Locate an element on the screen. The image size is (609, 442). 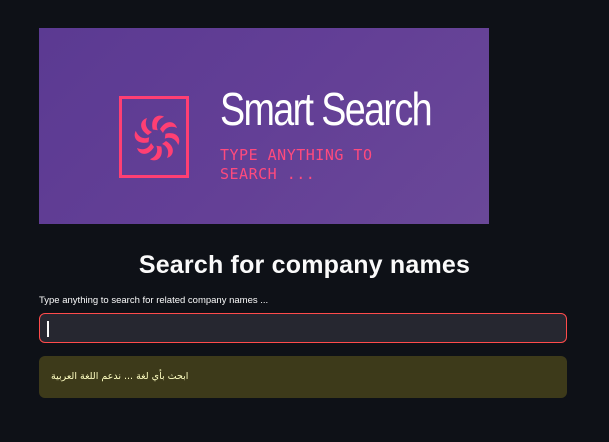
language-notice-text: ابحث بأي لغة ... ندعم اللغة العربية is located at coordinates (120, 376).